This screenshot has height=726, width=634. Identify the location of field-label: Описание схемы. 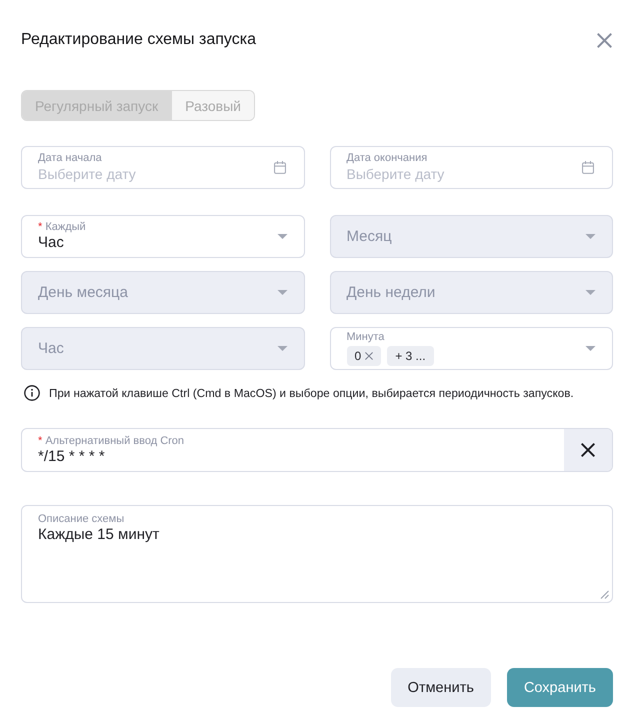
(82, 519).